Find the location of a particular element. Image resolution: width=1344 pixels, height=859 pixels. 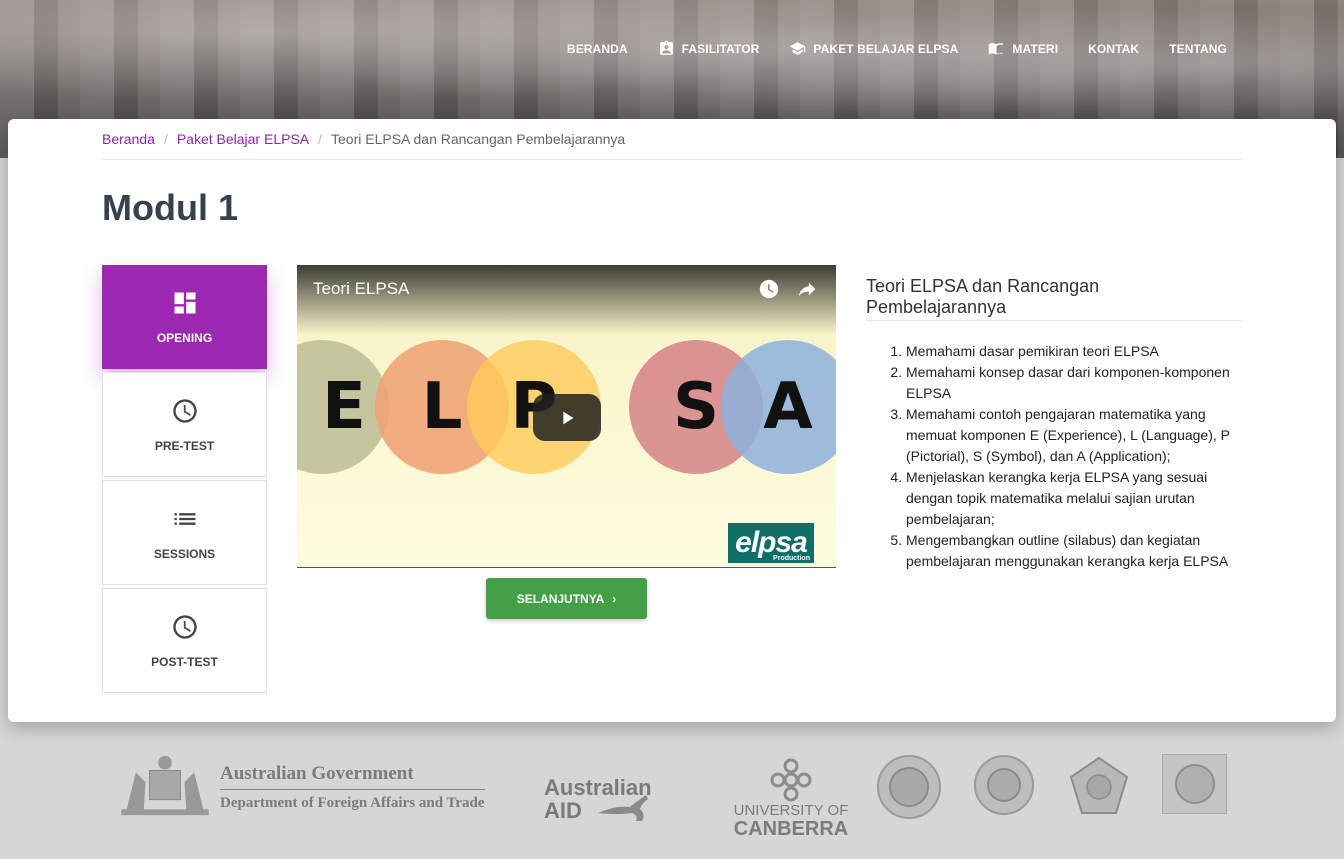

side-item-label: OPENING is located at coordinates (184, 338).